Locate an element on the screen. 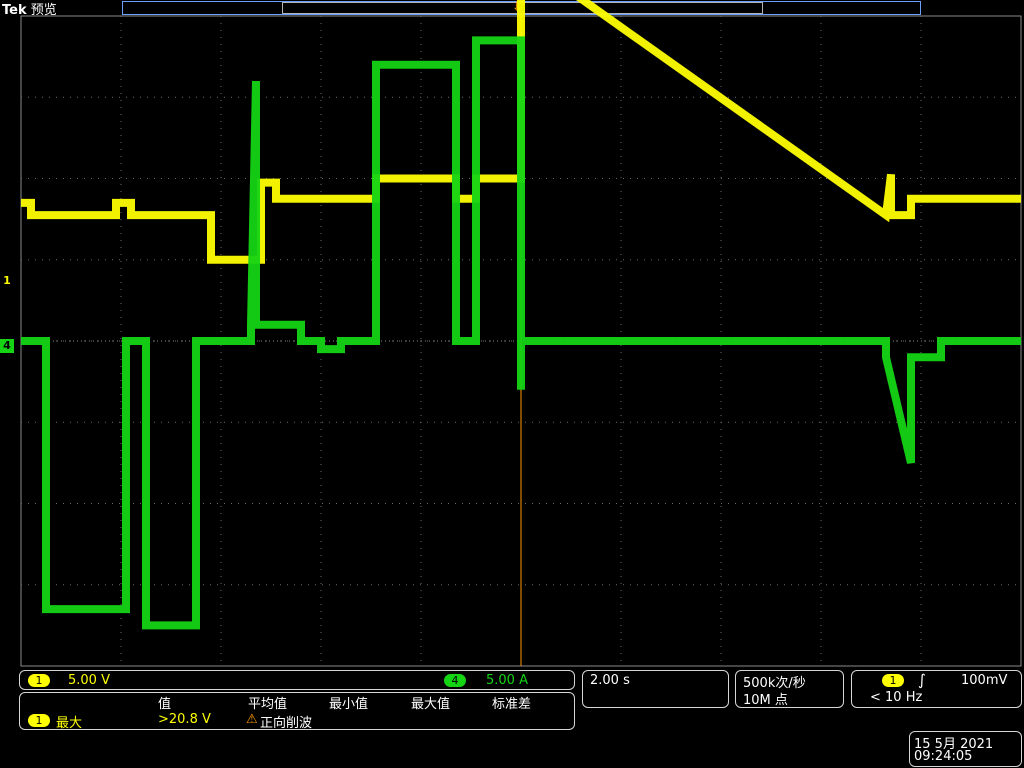 The image size is (1024, 768). trigger-ch-badge: 1 is located at coordinates (893, 680).